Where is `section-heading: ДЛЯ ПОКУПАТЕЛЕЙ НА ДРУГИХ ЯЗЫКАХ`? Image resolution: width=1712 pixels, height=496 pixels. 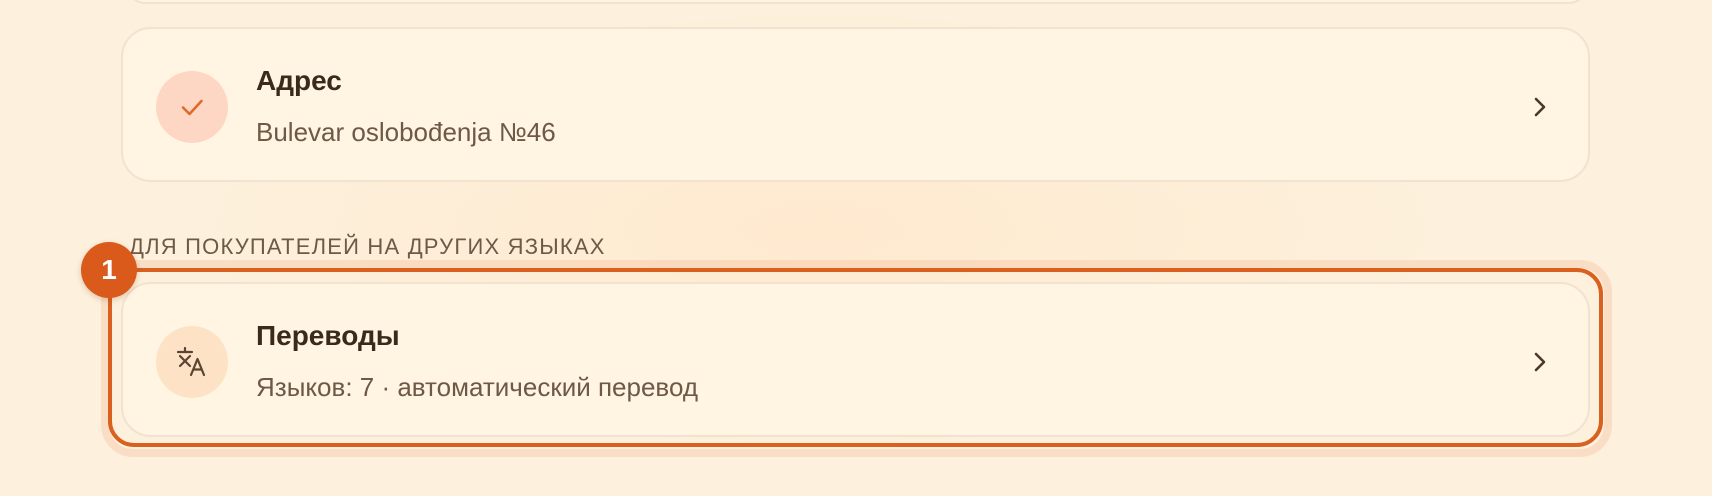 section-heading: ДЛЯ ПОКУПАТЕЛЕЙ НА ДРУГИХ ЯЗЫКАХ is located at coordinates (367, 246).